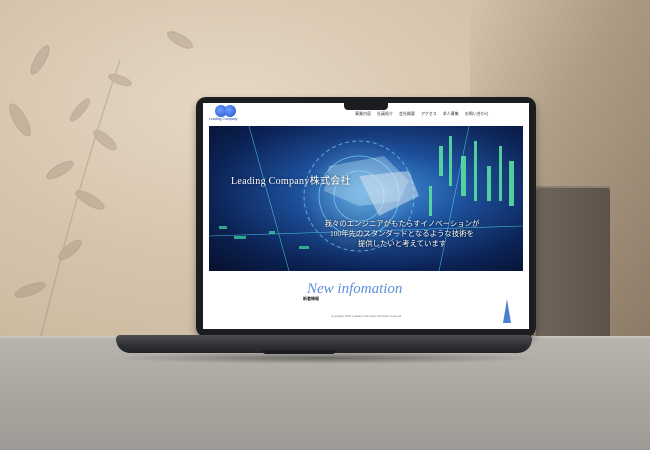 This screenshot has width=650, height=450. Describe the element at coordinates (355, 289) in the screenshot. I see `news-heading: New infomation` at that location.